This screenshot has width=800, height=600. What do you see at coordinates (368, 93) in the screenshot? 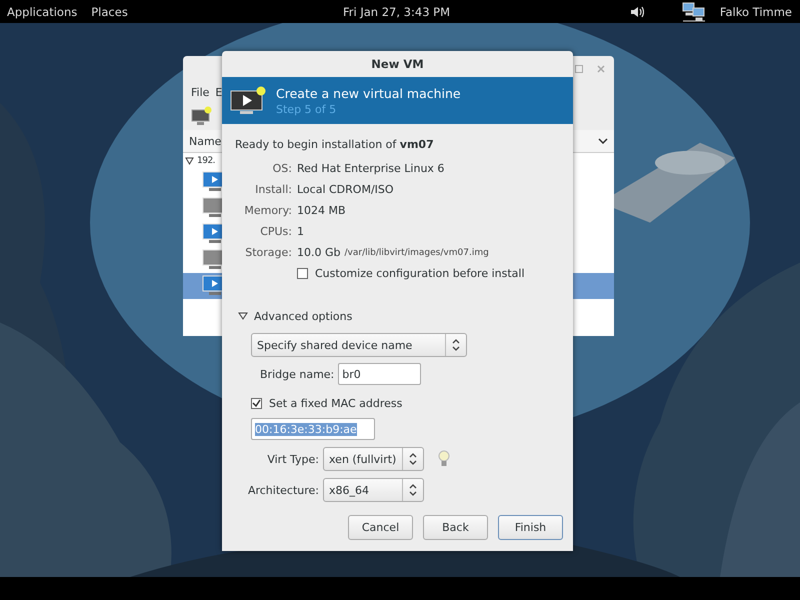
I see `header-title: Create a new virtual machine` at bounding box center [368, 93].